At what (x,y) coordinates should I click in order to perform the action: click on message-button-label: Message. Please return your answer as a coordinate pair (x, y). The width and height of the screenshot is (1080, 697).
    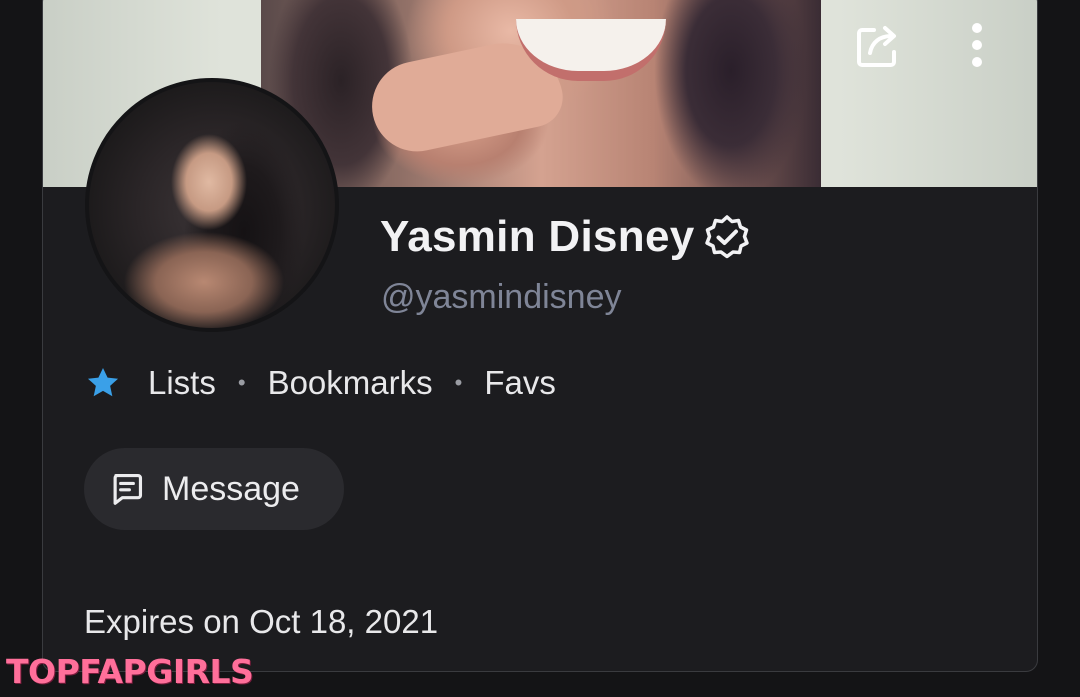
    Looking at the image, I should click on (231, 488).